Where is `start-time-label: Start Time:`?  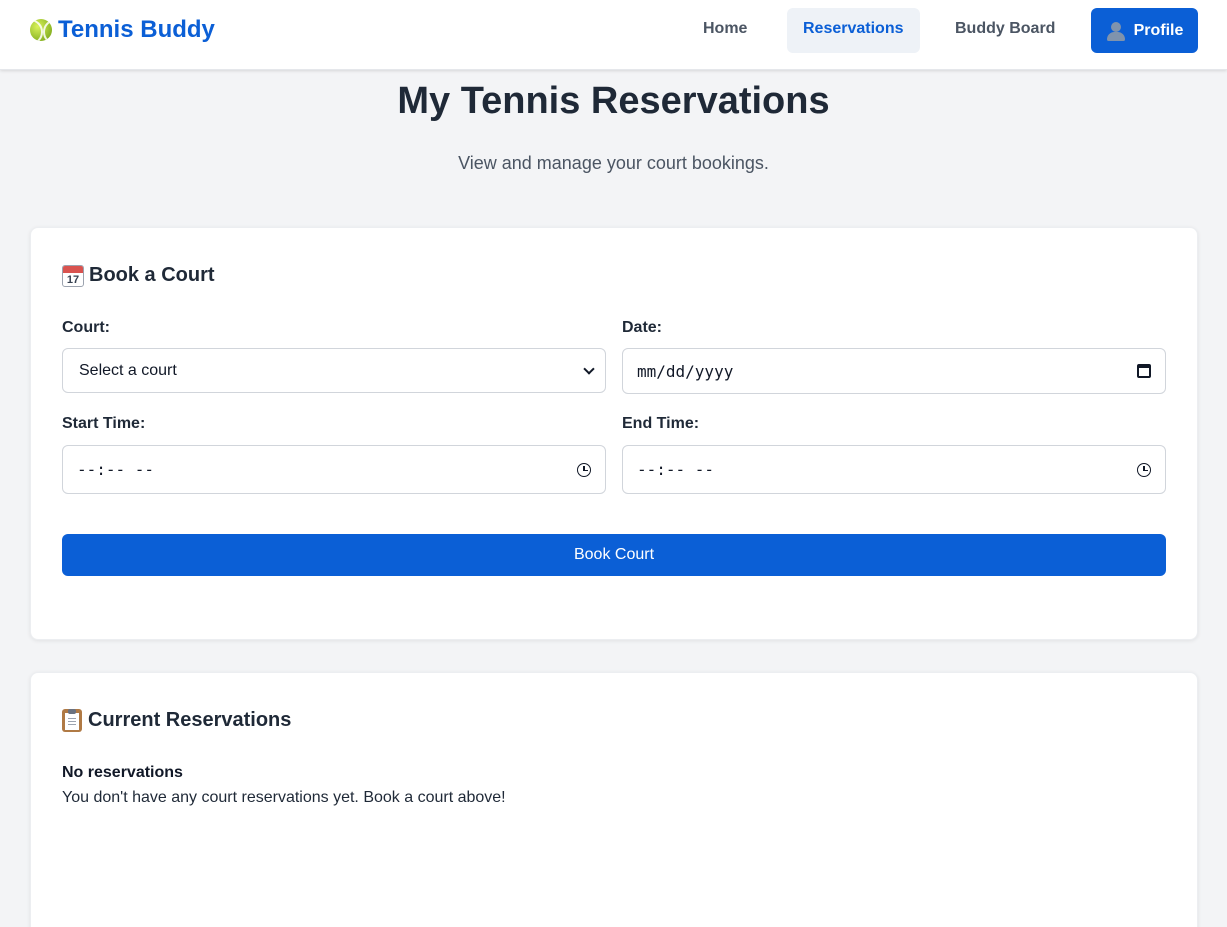
start-time-label: Start Time: is located at coordinates (104, 423).